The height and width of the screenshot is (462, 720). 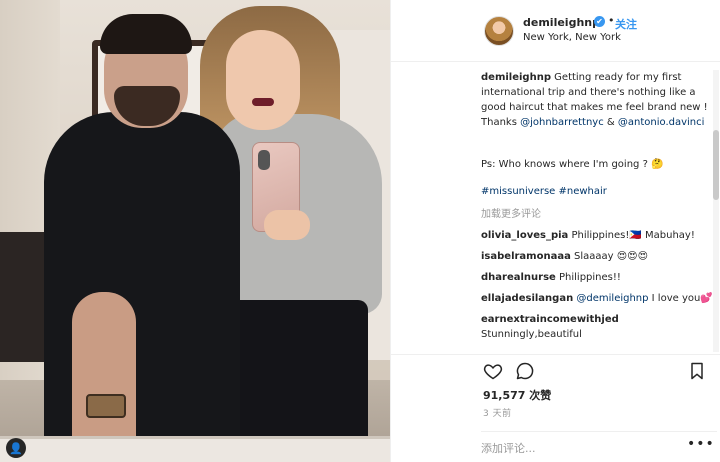 What do you see at coordinates (562, 122) in the screenshot?
I see `caption-mention-1: @johnbarrettnyc` at bounding box center [562, 122].